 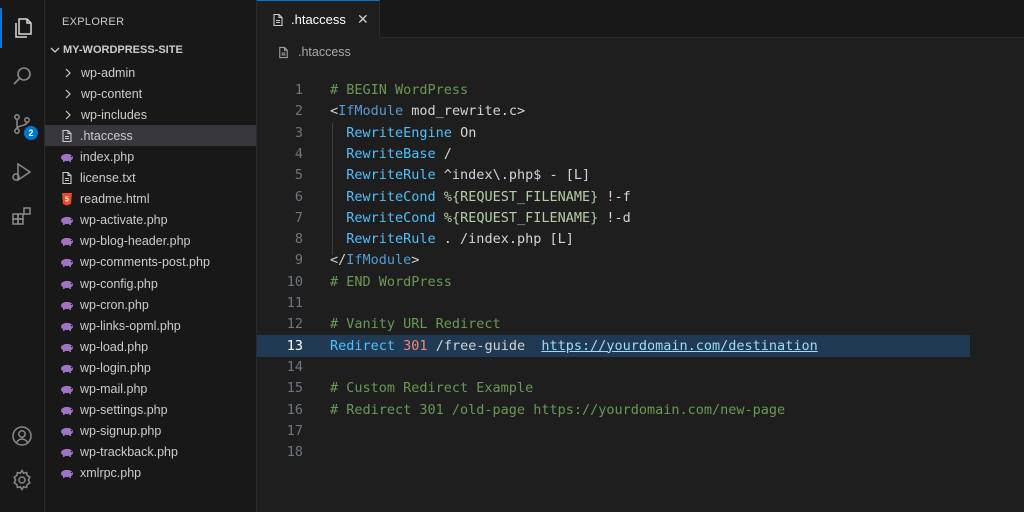 I want to click on code-token: RewriteRule, so click(x=391, y=175).